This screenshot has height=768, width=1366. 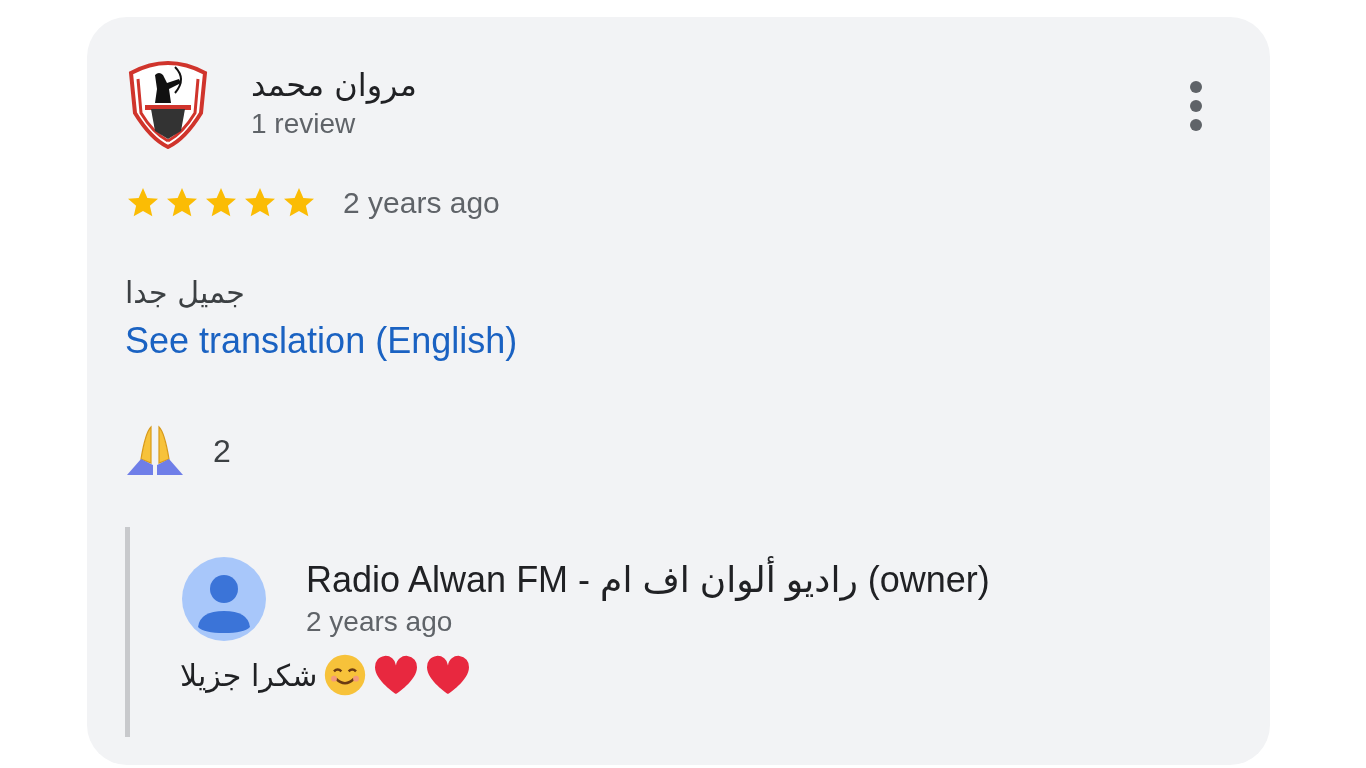 What do you see at coordinates (222, 451) in the screenshot?
I see `reaction-count: 2` at bounding box center [222, 451].